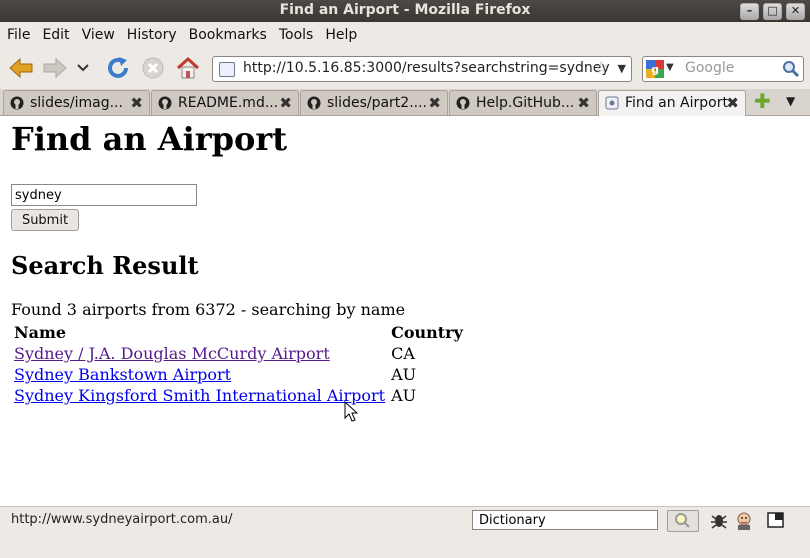  What do you see at coordinates (744, 520) in the screenshot?
I see `user-face-icon` at bounding box center [744, 520].